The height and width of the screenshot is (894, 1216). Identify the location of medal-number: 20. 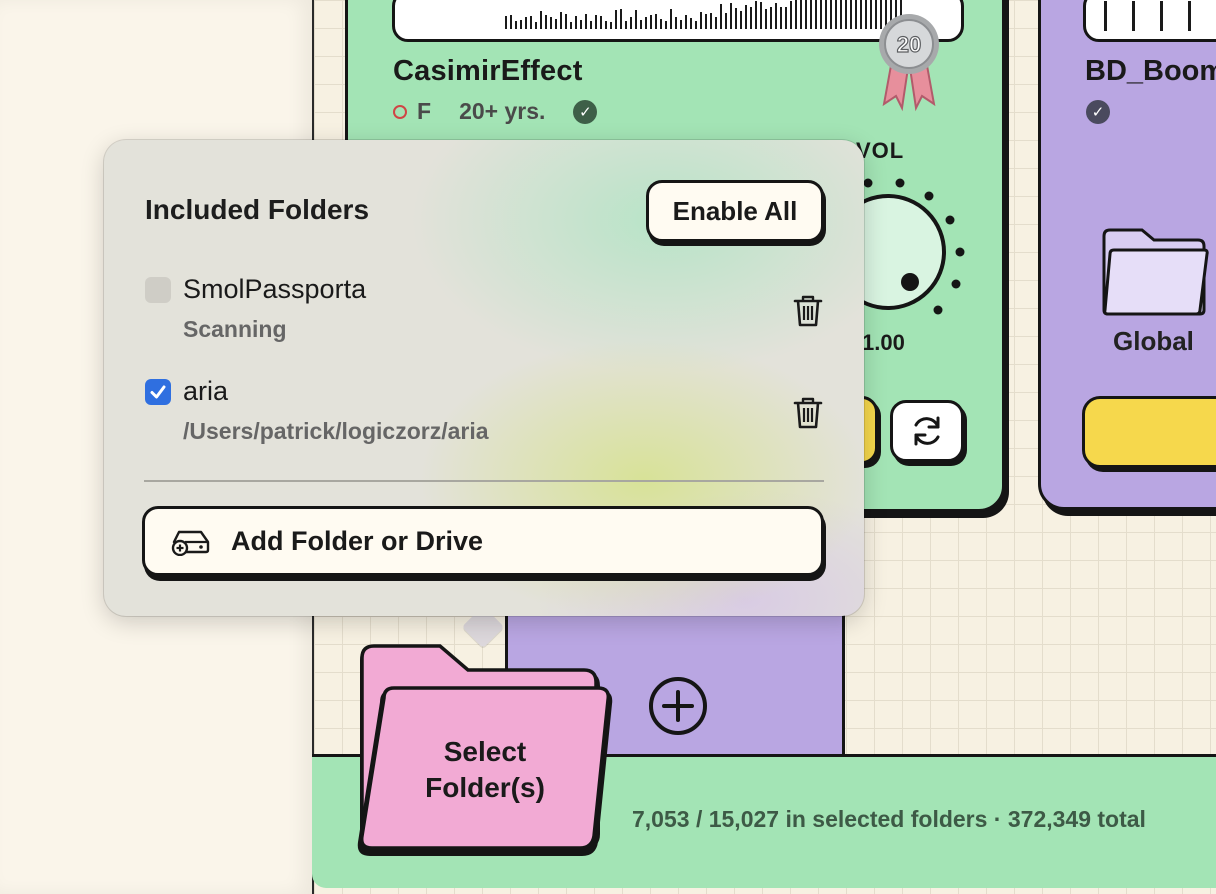
(909, 44).